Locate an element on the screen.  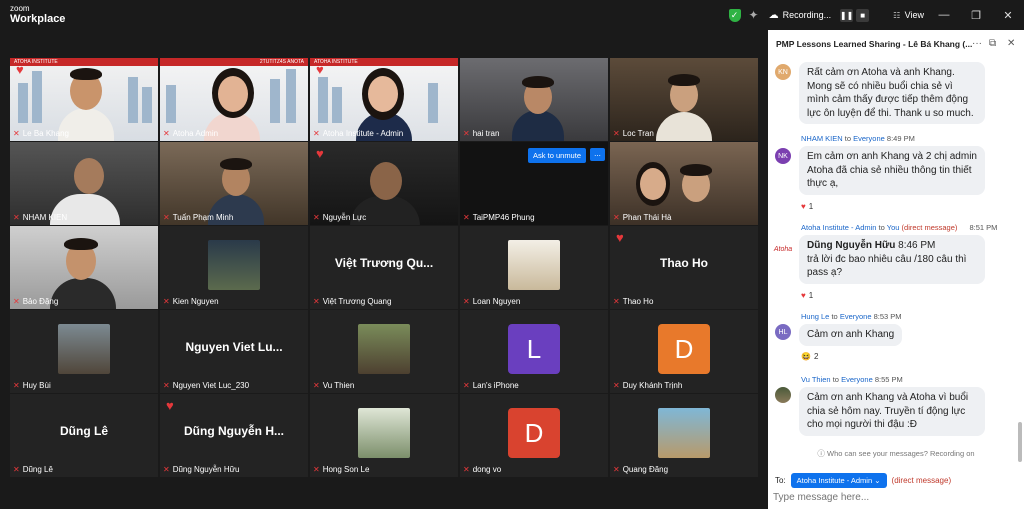
video-tile: ✕ Bảo Đặng is located at coordinates (84, 267).